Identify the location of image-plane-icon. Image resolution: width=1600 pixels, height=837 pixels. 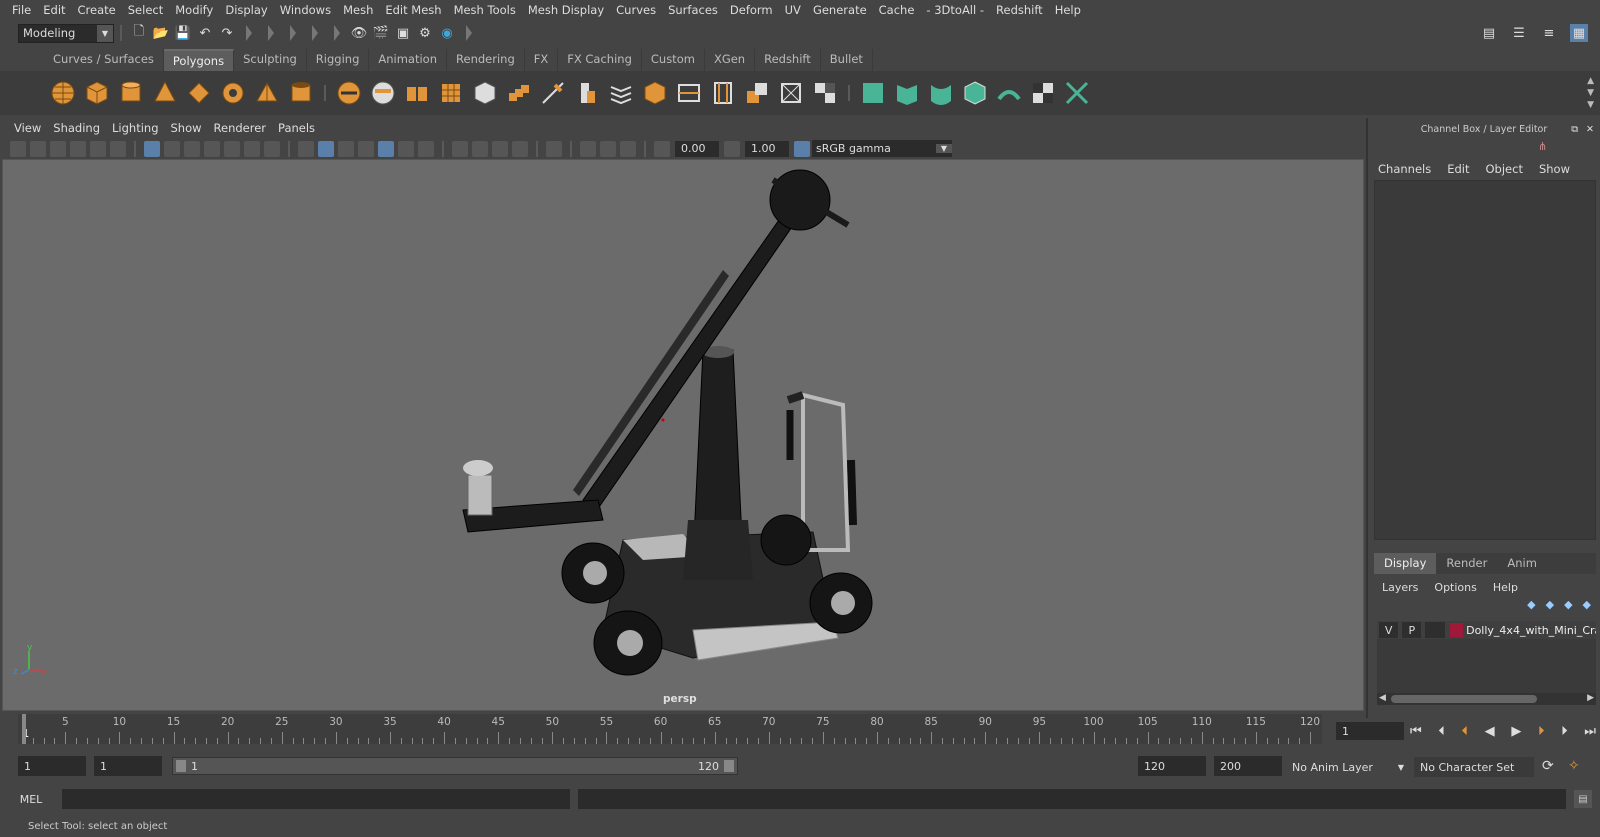
(78, 148).